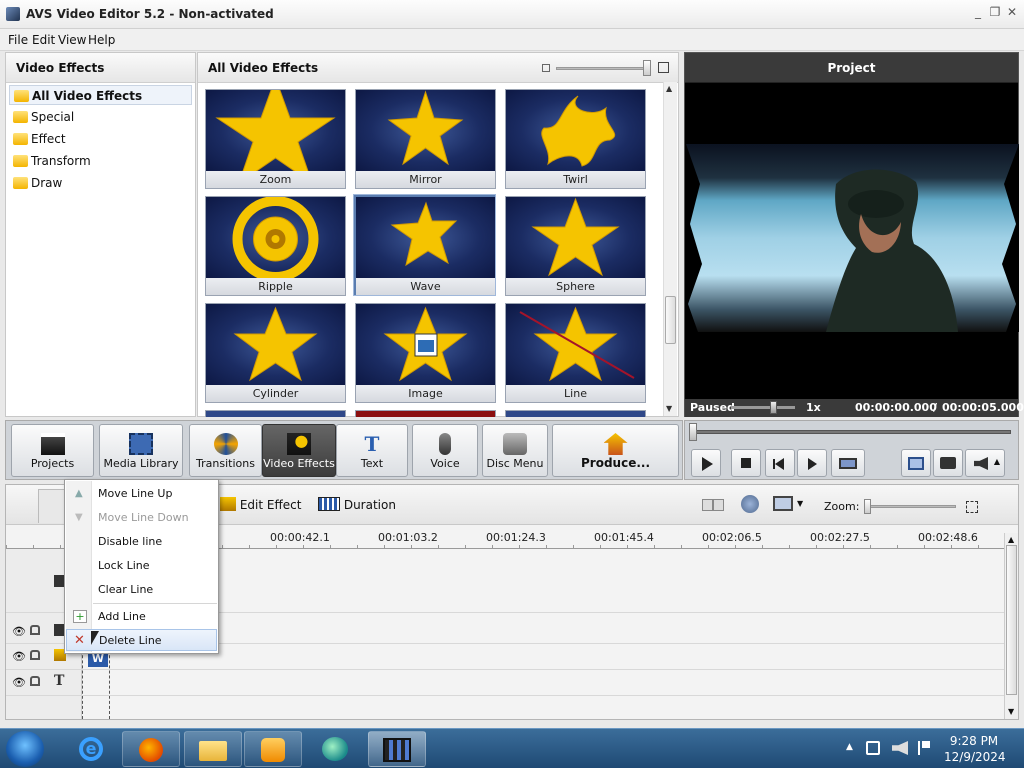 Image resolution: width=1024 pixels, height=768 pixels. Describe the element at coordinates (151, 749) in the screenshot. I see `firefox-icon` at that location.